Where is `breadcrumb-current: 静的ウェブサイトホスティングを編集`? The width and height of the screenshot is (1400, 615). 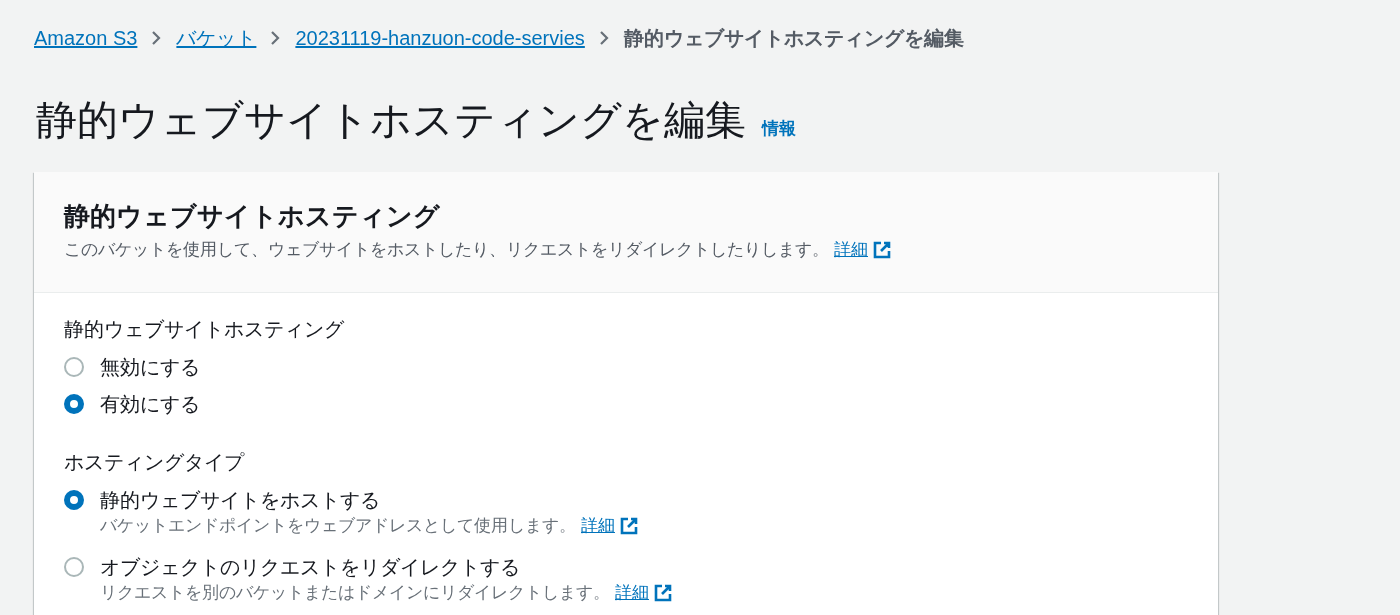 breadcrumb-current: 静的ウェブサイトホスティングを編集 is located at coordinates (793, 38).